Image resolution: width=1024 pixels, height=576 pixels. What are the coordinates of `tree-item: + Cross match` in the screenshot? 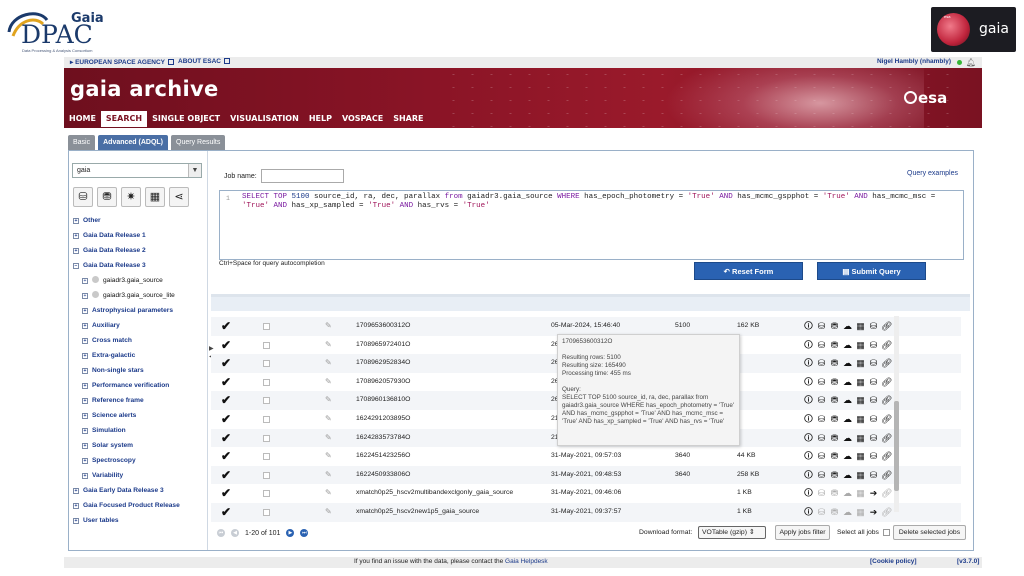 It's located at (139, 340).